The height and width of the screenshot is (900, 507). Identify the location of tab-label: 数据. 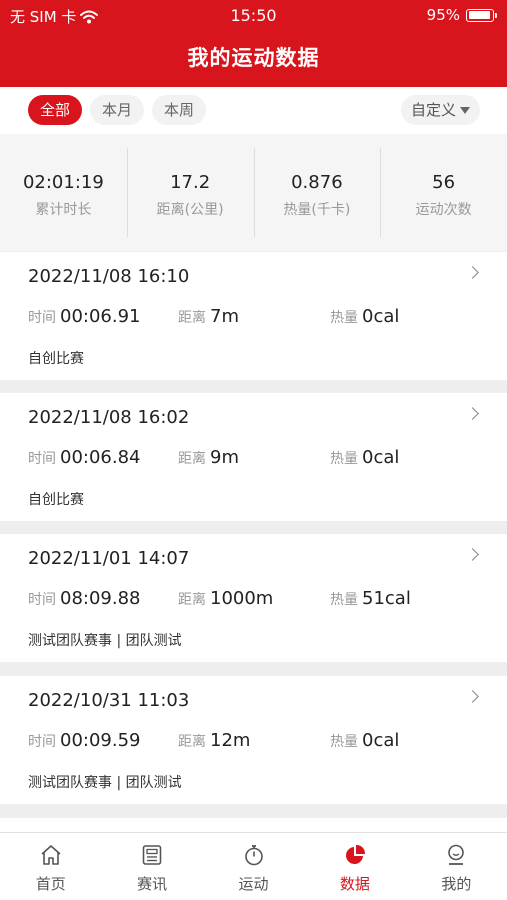
(354, 884).